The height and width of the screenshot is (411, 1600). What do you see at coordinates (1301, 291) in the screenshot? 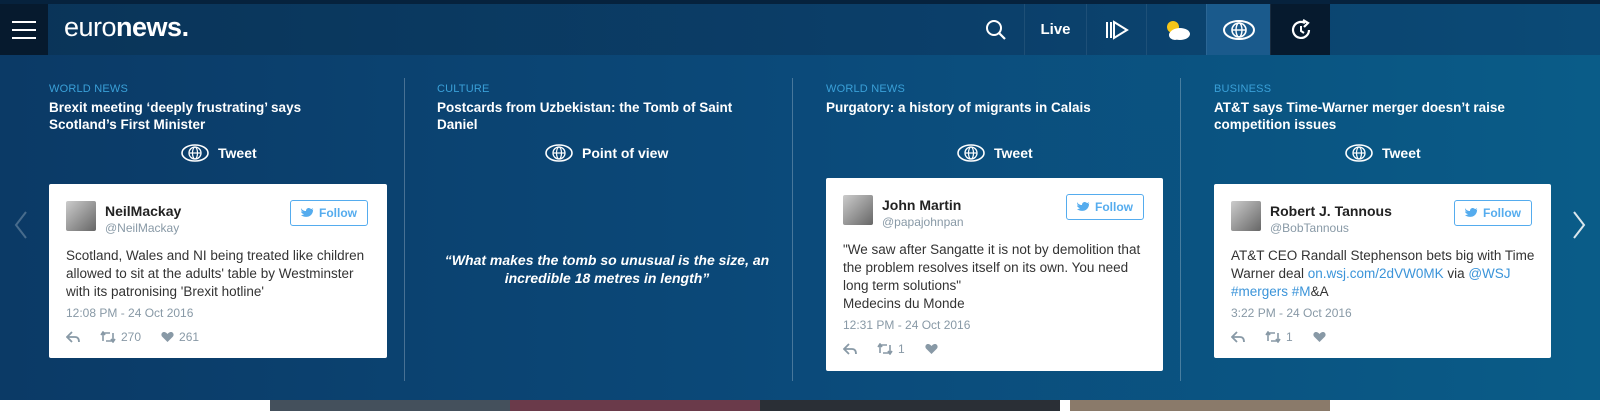
I see `tweet-hashtag-link: #M` at bounding box center [1301, 291].